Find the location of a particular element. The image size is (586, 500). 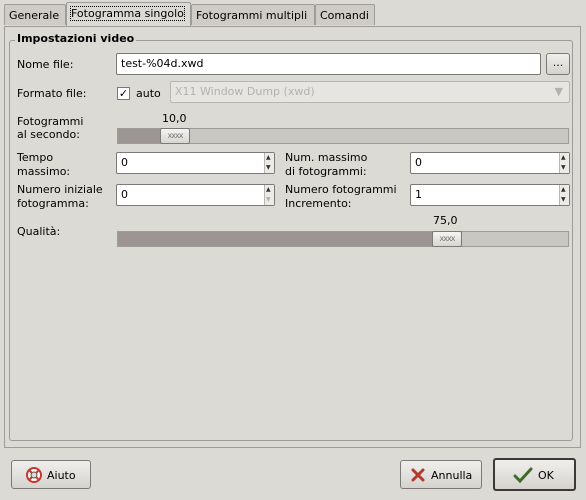

check-icon: ✓ is located at coordinates (123, 93).